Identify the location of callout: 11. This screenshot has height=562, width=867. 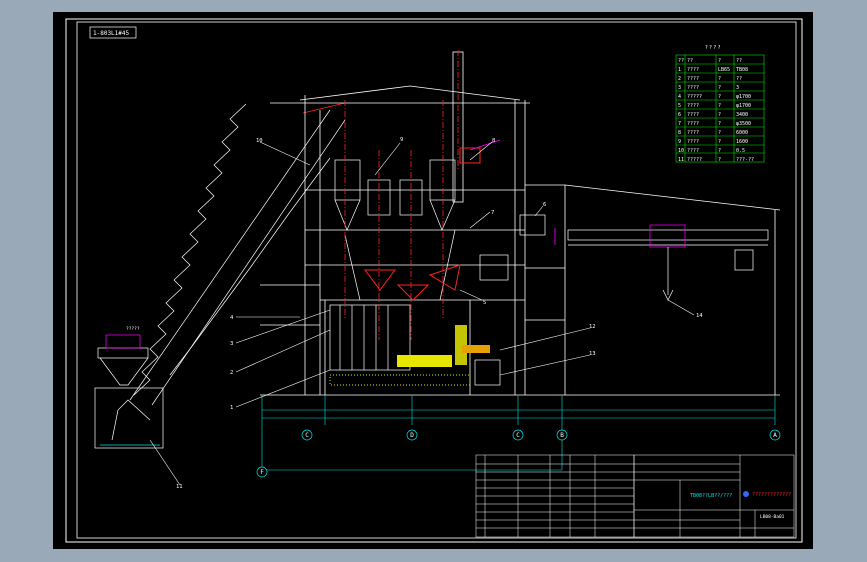
(179, 487).